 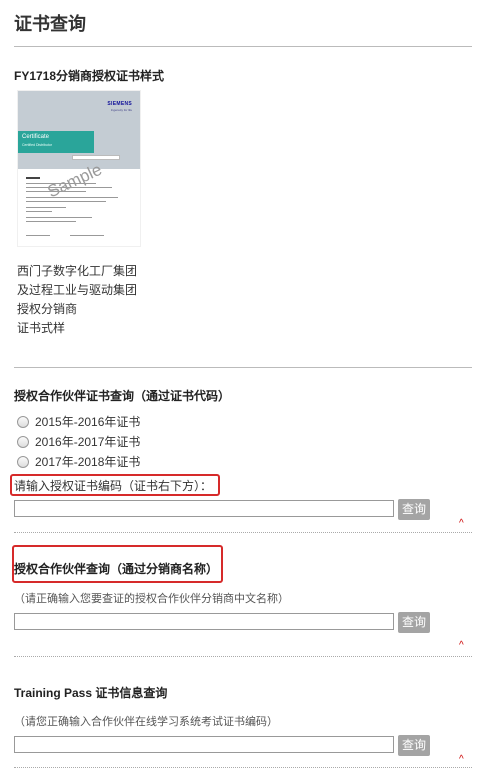 I want to click on certificate-description: 西门子数字化工厂集团 及过程工业与驱动集团 授权分销商 证书式样, so click(x=77, y=300).